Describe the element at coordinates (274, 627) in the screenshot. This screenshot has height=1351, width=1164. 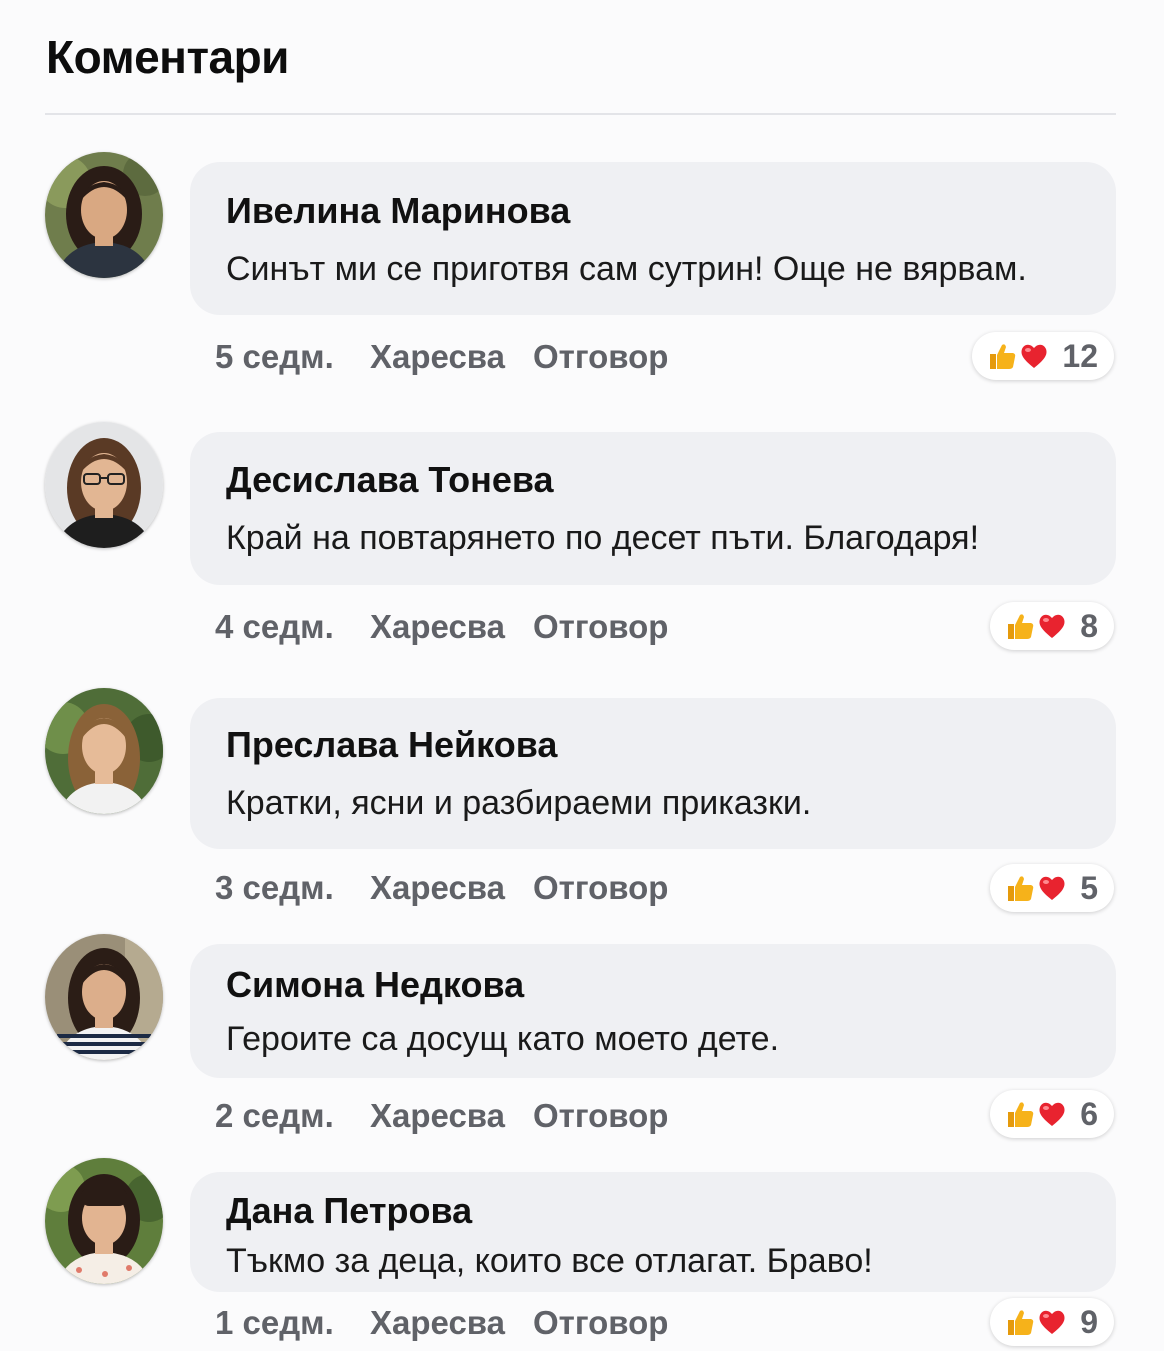
I see `comment-time: 4 седм.` at that location.